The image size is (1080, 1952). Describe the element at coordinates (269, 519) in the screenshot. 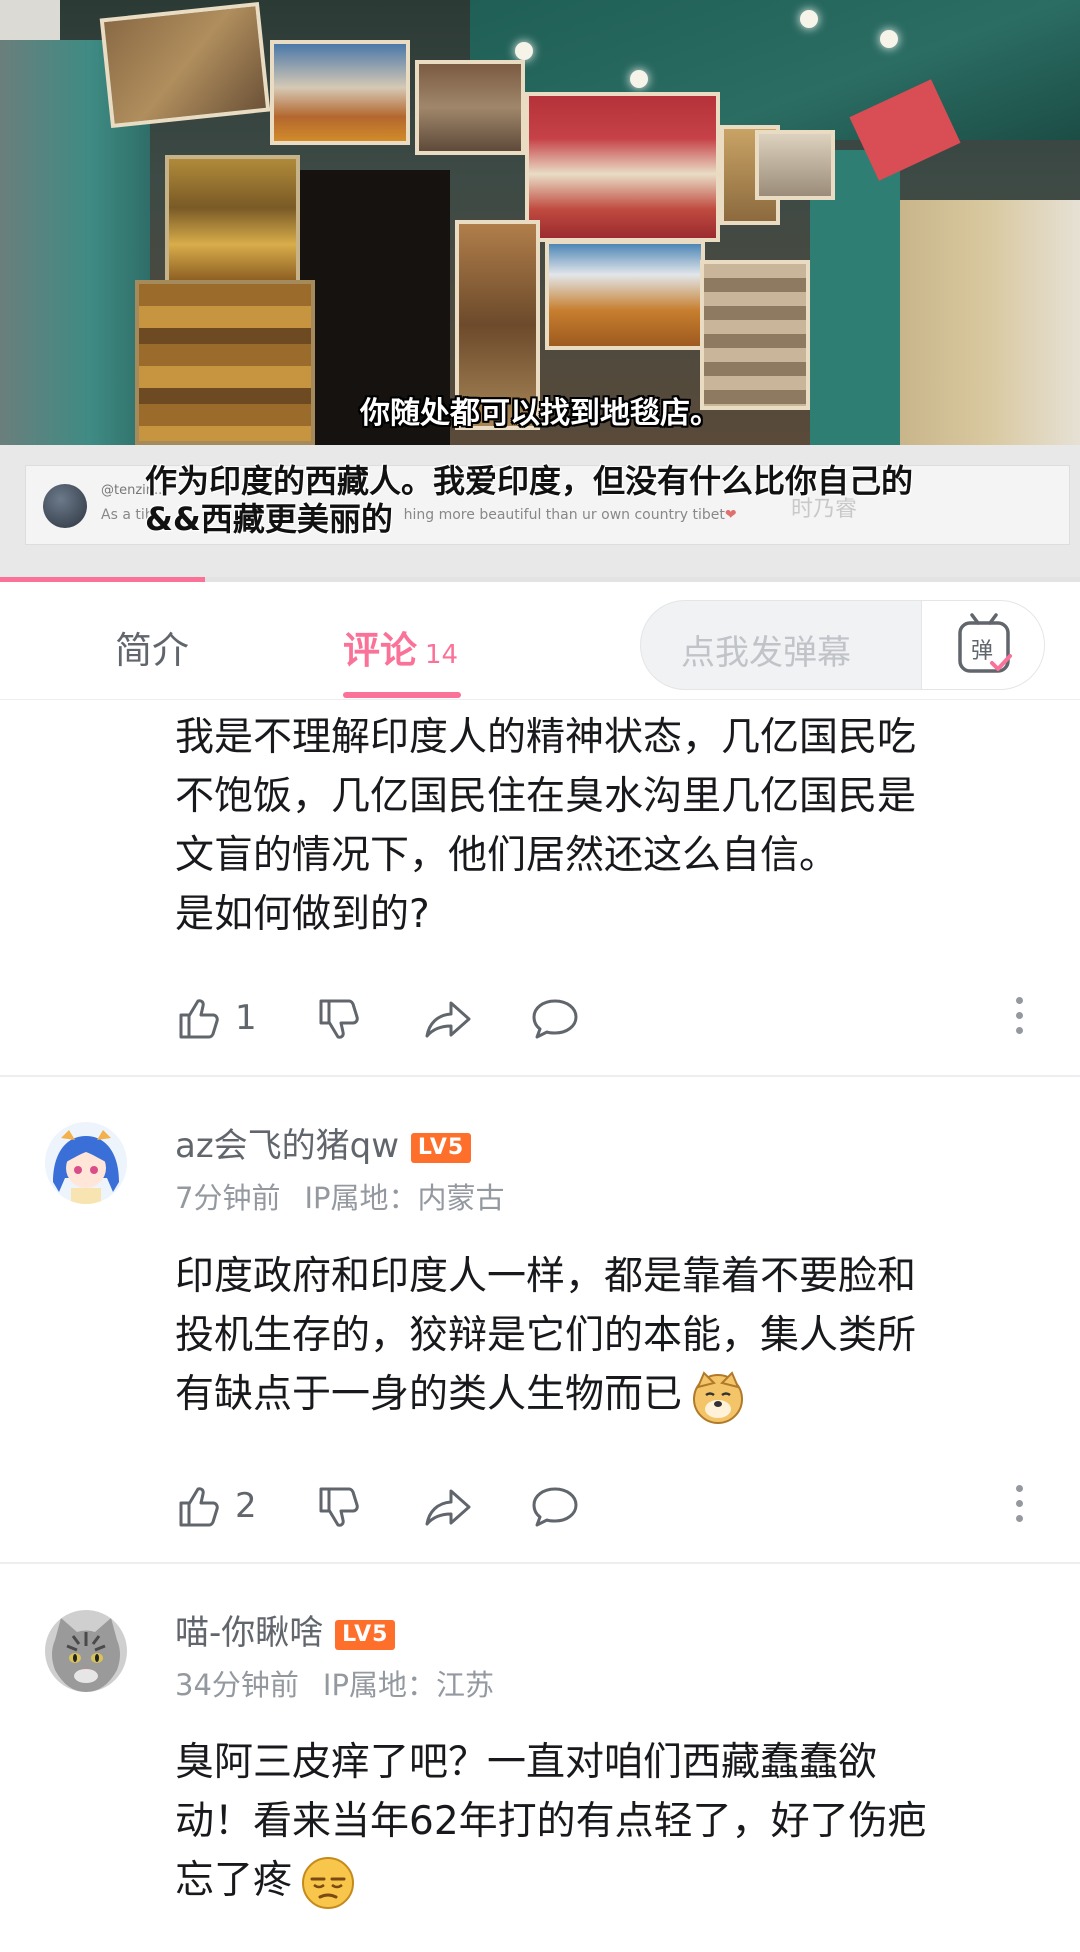

I see `overlay-caption-line: &&西藏更美丽的` at that location.